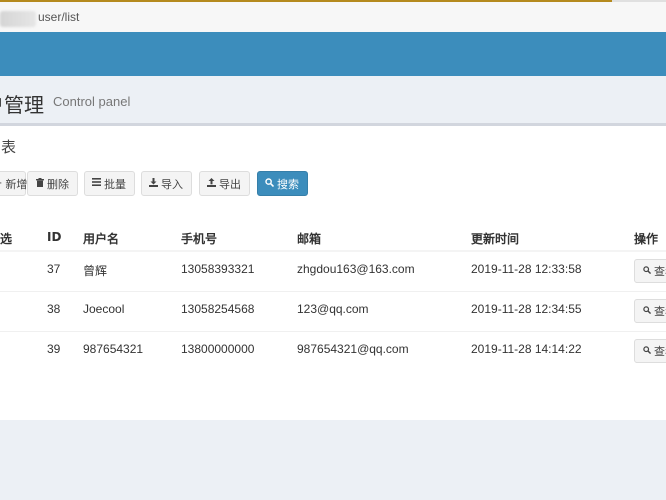 The height and width of the screenshot is (500, 666). What do you see at coordinates (172, 184) in the screenshot?
I see `import-button-label: 导入` at bounding box center [172, 184].